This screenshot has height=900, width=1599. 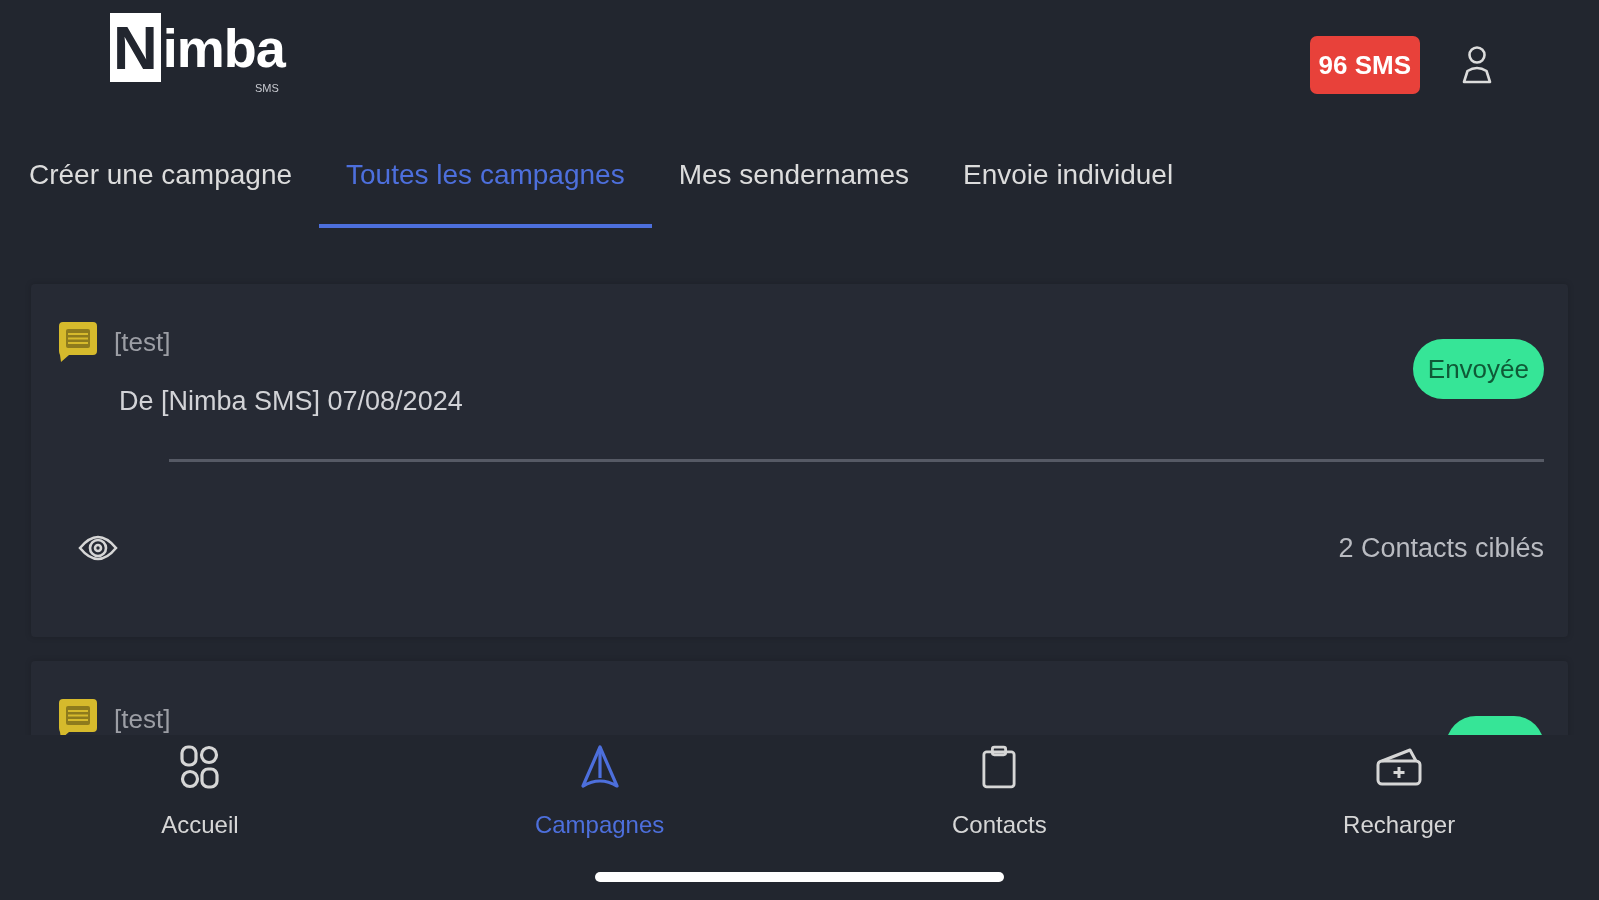 I want to click on logo-wordmark: N imba, so click(x=197, y=47).